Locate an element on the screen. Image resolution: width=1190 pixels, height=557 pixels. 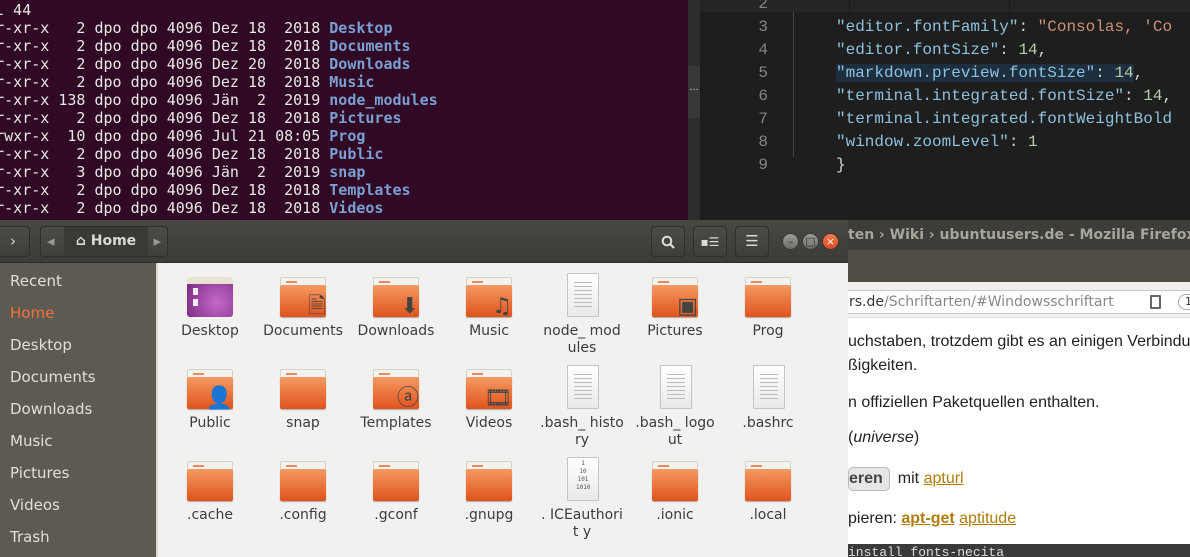
sidebar-item-pictures: Pictures is located at coordinates (39, 473).